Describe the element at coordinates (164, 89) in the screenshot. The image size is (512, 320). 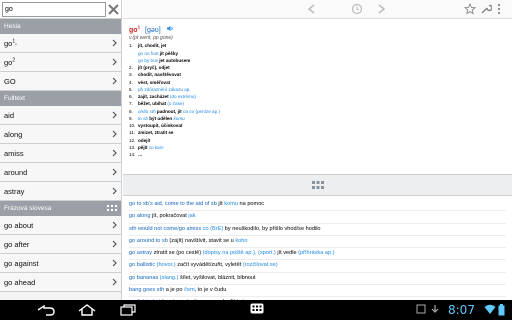
I see `sense-text: při zdůraznění zákazu ap.` at that location.